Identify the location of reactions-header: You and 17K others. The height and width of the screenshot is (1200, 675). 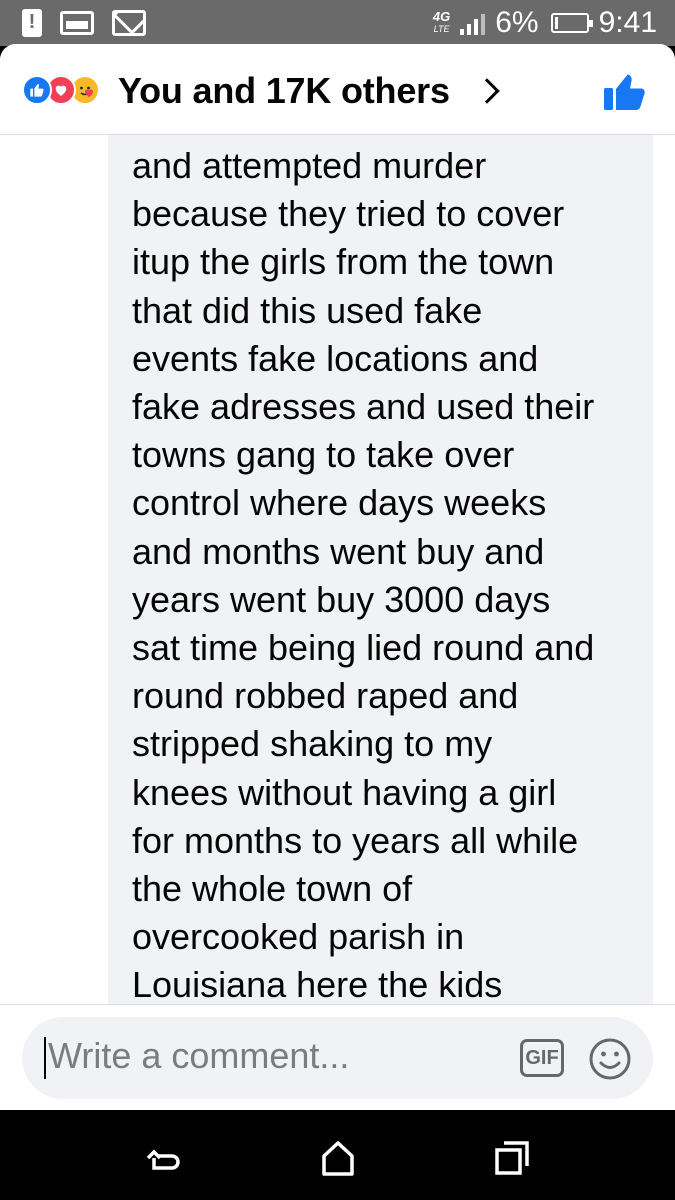
(337, 89).